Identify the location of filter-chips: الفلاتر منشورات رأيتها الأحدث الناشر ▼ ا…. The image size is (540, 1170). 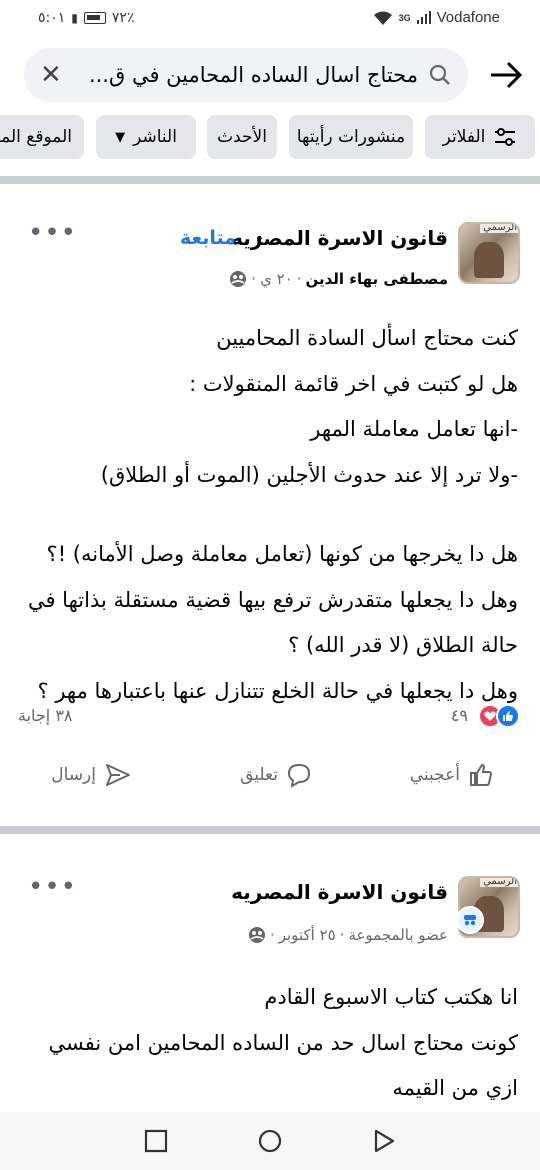
(270, 138).